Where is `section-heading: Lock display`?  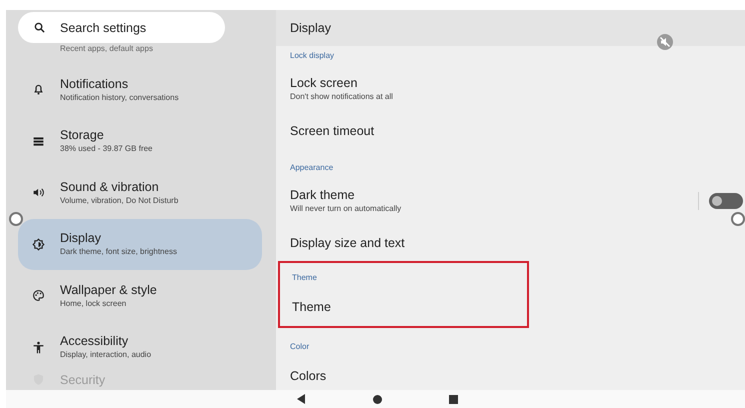
section-heading: Lock display is located at coordinates (313, 56).